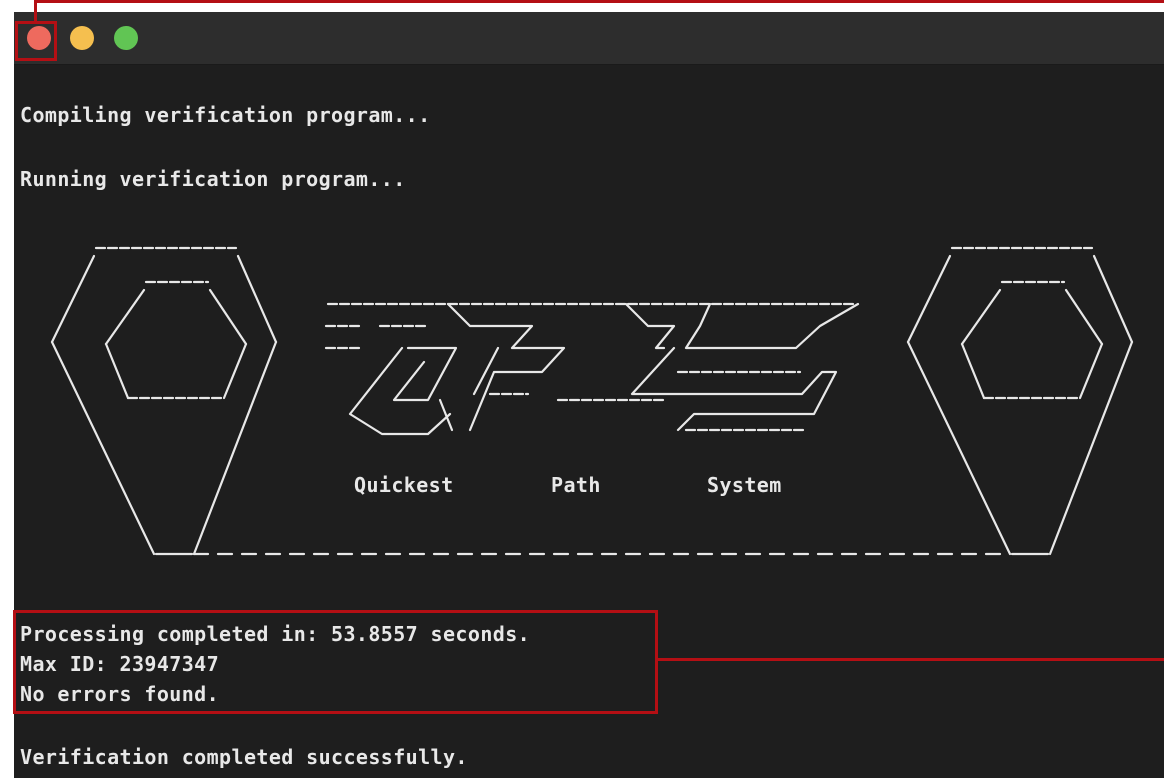 The height and width of the screenshot is (778, 1164). What do you see at coordinates (589, 38) in the screenshot?
I see `title-bar` at bounding box center [589, 38].